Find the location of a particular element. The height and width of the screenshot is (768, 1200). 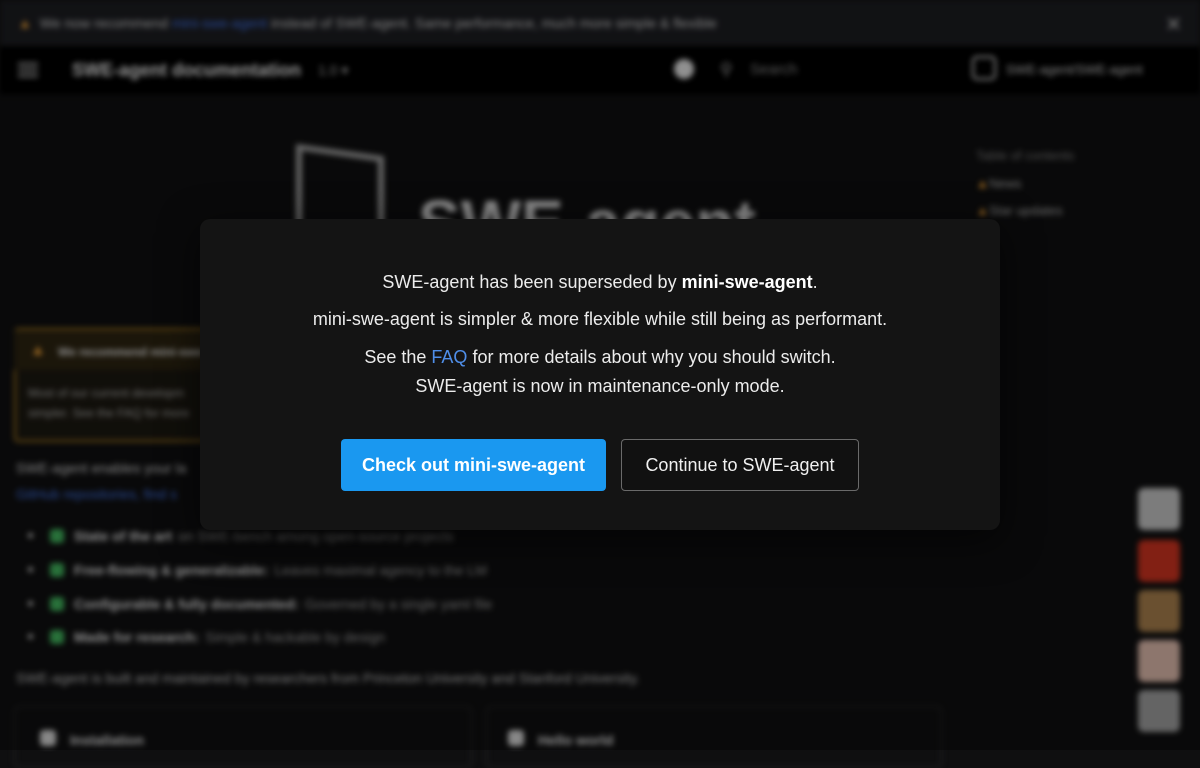

modal-text: . is located at coordinates (815, 282).